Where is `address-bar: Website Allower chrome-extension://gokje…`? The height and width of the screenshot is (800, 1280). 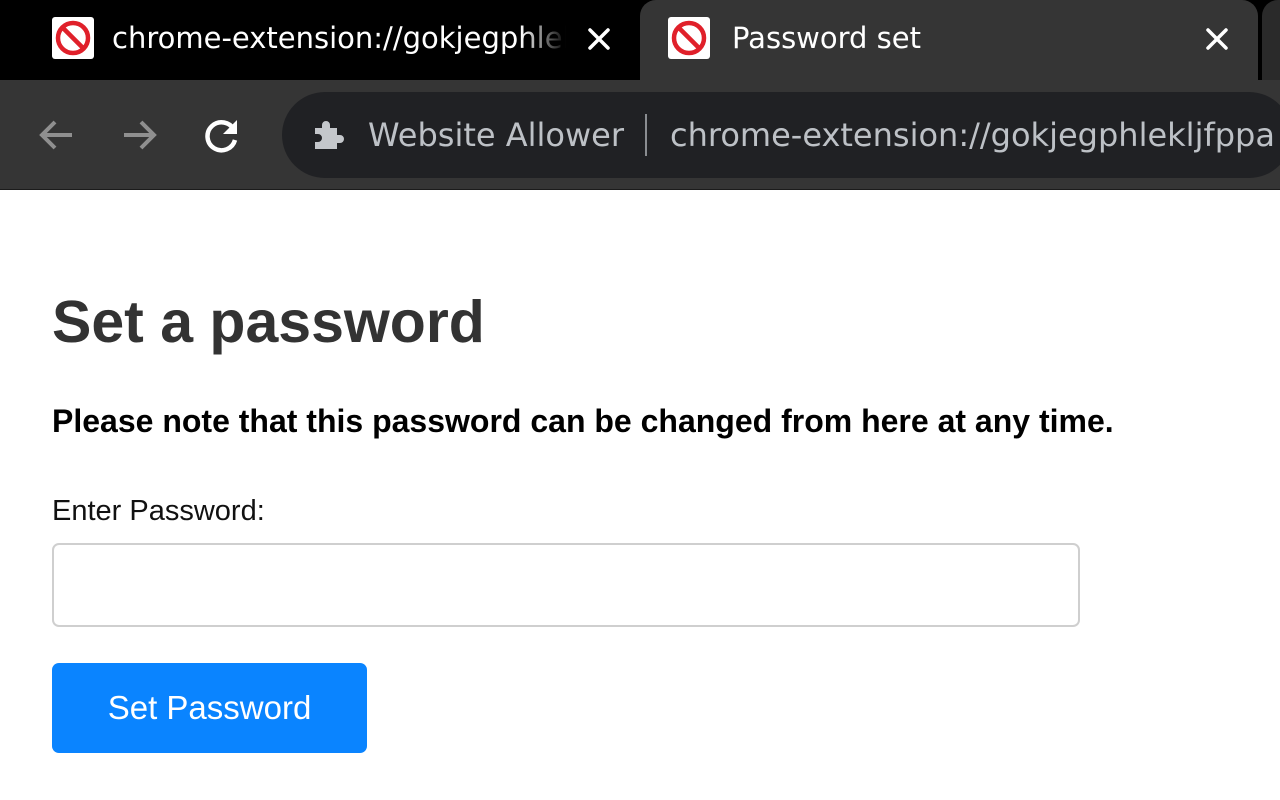
address-bar: Website Allower chrome-extension://gokje… is located at coordinates (781, 135).